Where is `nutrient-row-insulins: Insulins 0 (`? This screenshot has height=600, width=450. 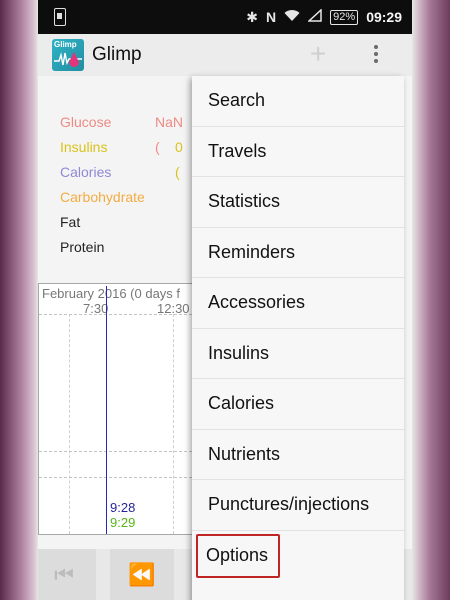
nutrient-row-insulins: Insulins 0 ( is located at coordinates (121, 157).